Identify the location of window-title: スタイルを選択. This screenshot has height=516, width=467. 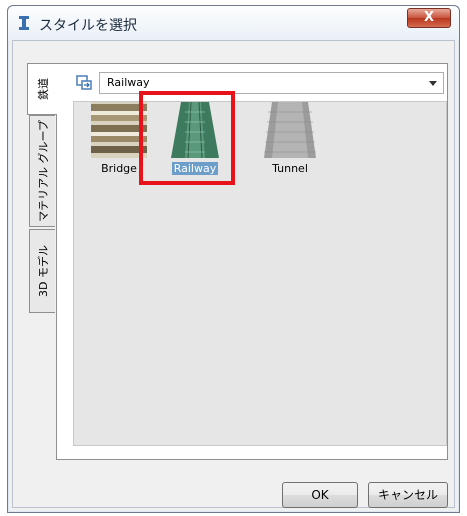
(88, 26).